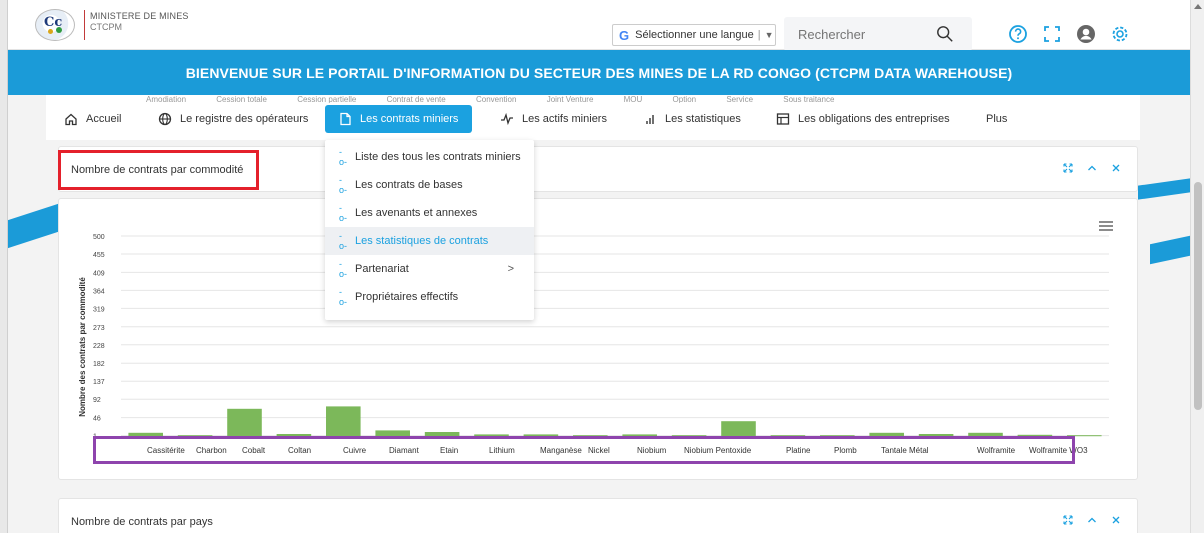 This screenshot has width=1204, height=533. What do you see at coordinates (244, 422) in the screenshot?
I see `bar-cobalt` at bounding box center [244, 422].